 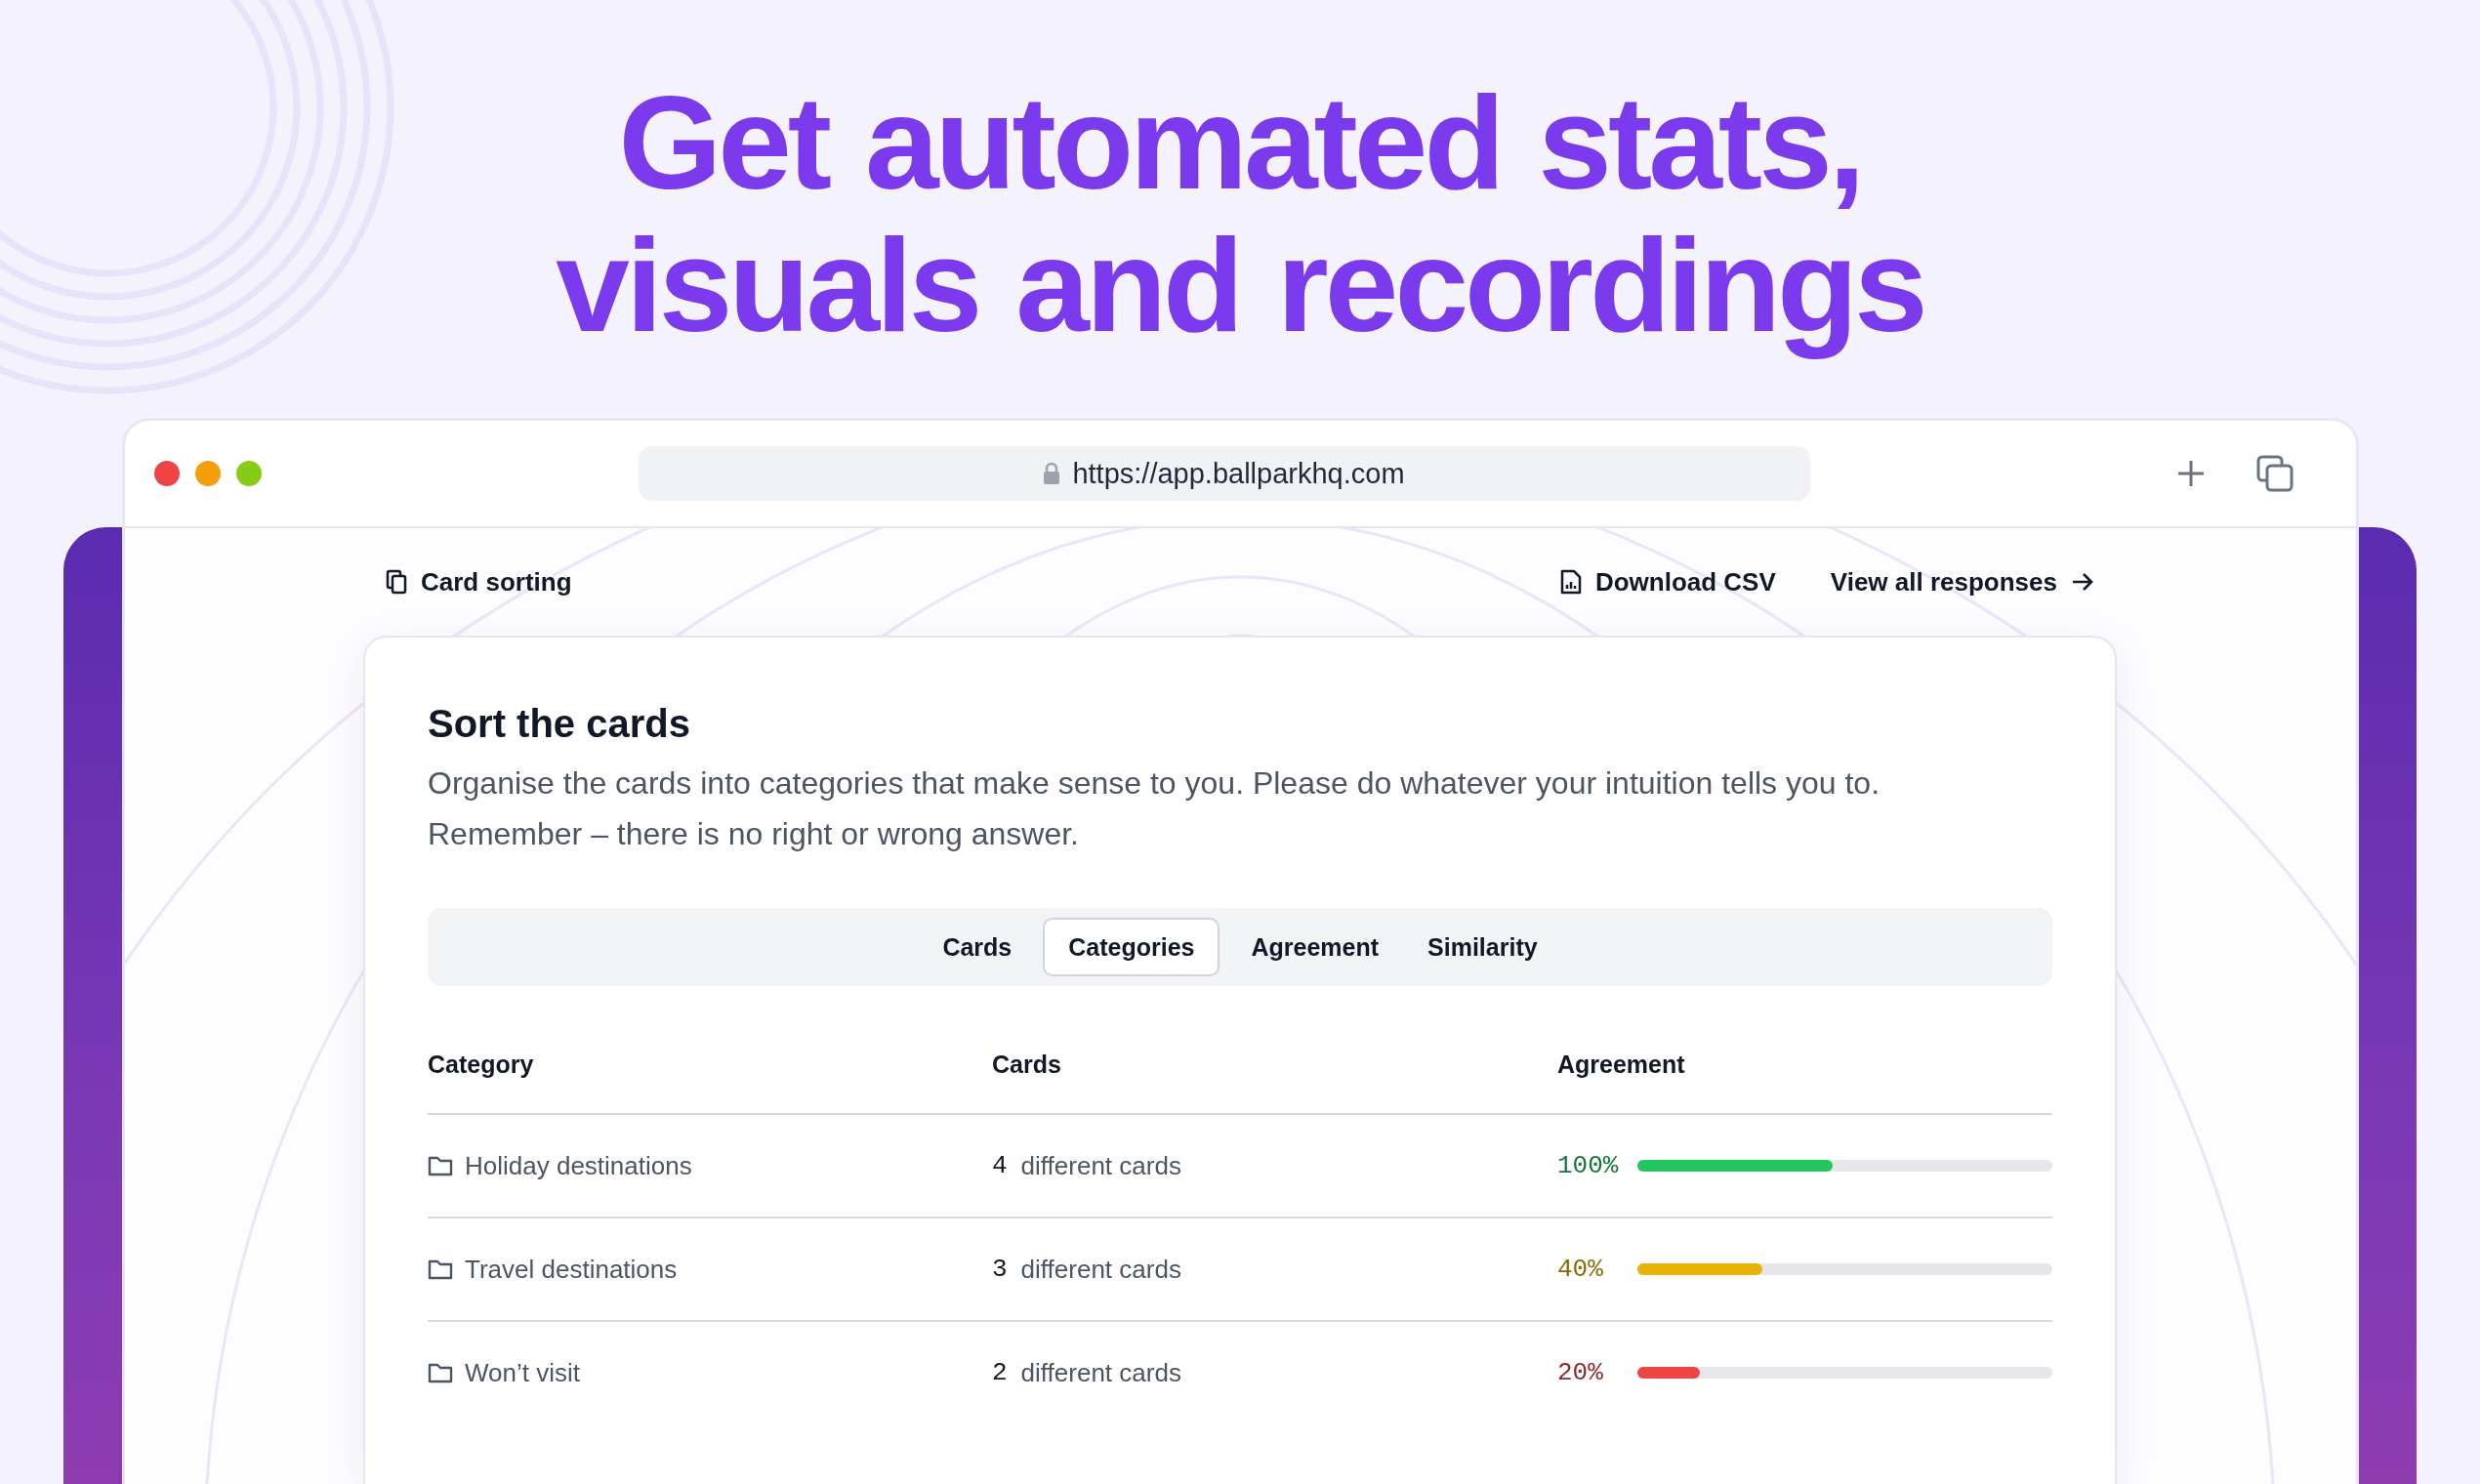 I want to click on url-text: https://app.ballparkhq.com, so click(x=1238, y=474).